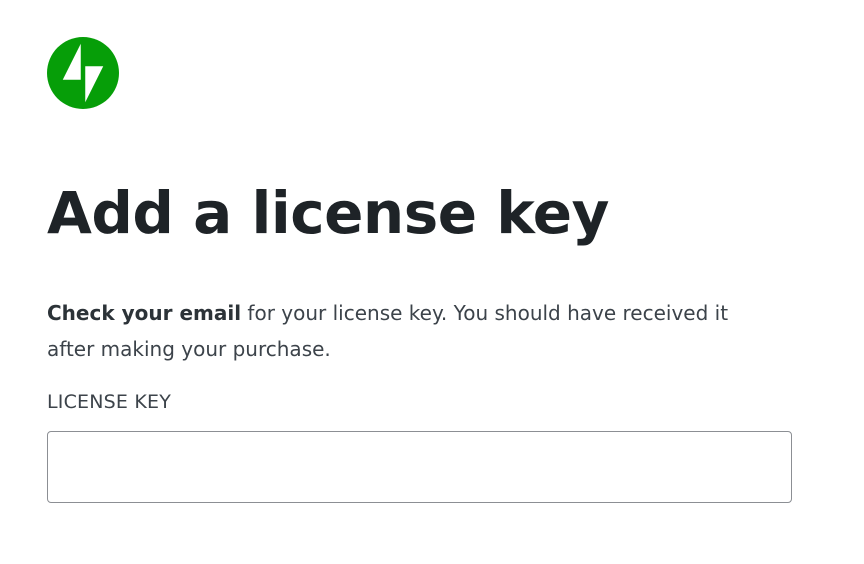 Image resolution: width=864 pixels, height=564 pixels. Describe the element at coordinates (144, 313) in the screenshot. I see `instructions-emphasis: Check your email` at that location.